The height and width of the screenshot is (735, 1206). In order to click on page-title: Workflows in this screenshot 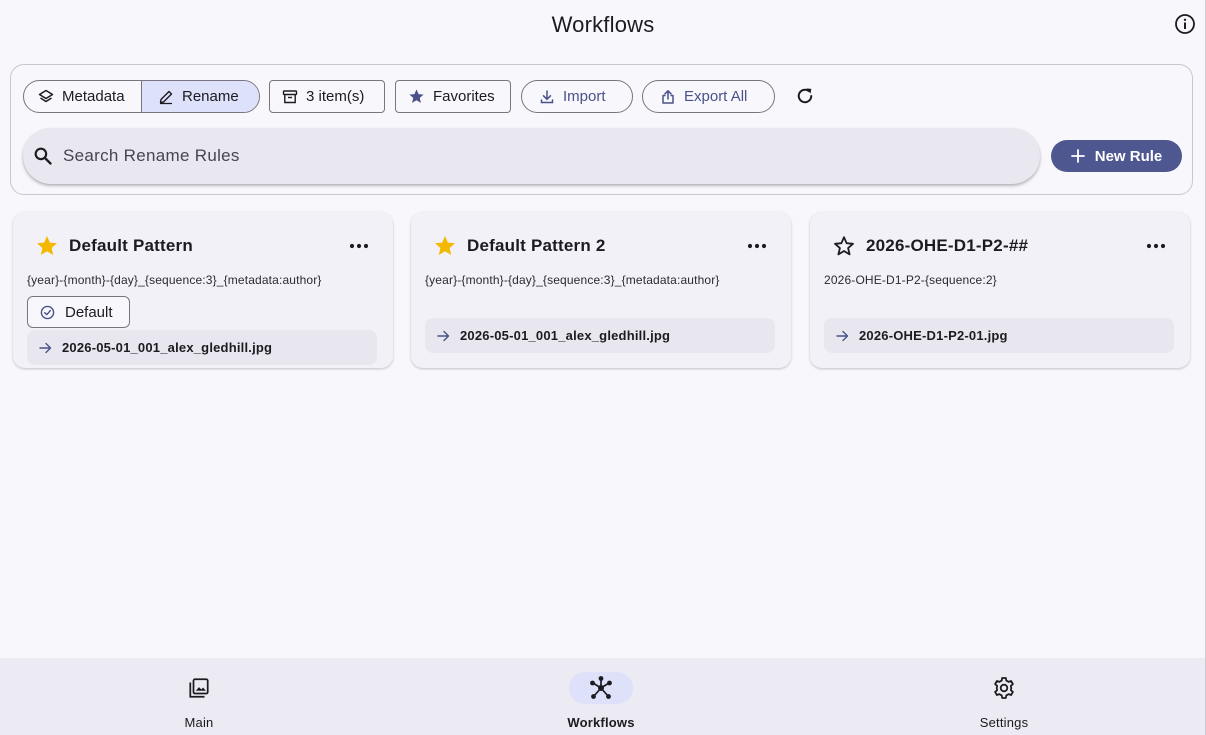, I will do `click(603, 24)`.